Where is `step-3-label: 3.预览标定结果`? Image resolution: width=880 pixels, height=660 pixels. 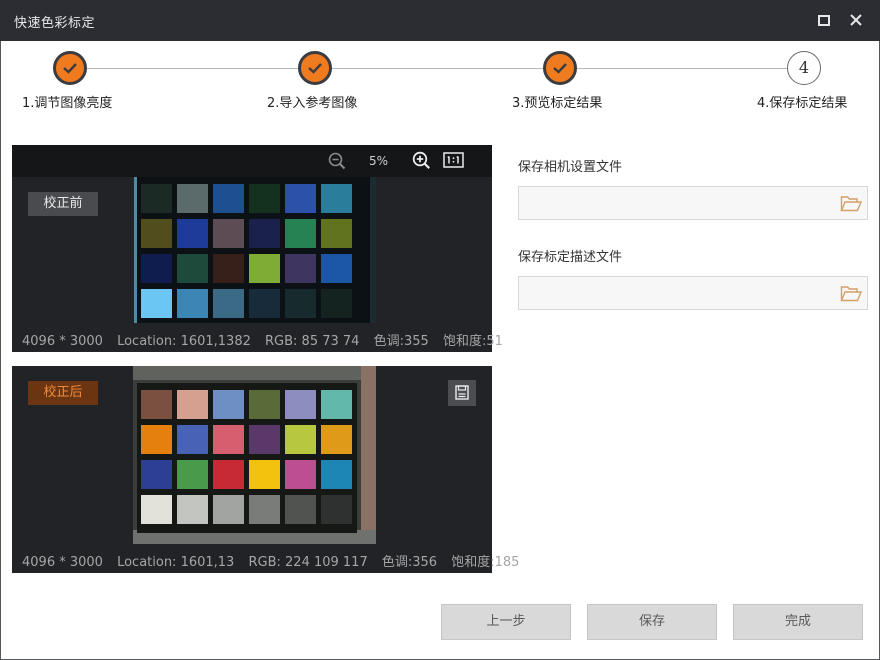 step-3-label: 3.预览标定结果 is located at coordinates (557, 103).